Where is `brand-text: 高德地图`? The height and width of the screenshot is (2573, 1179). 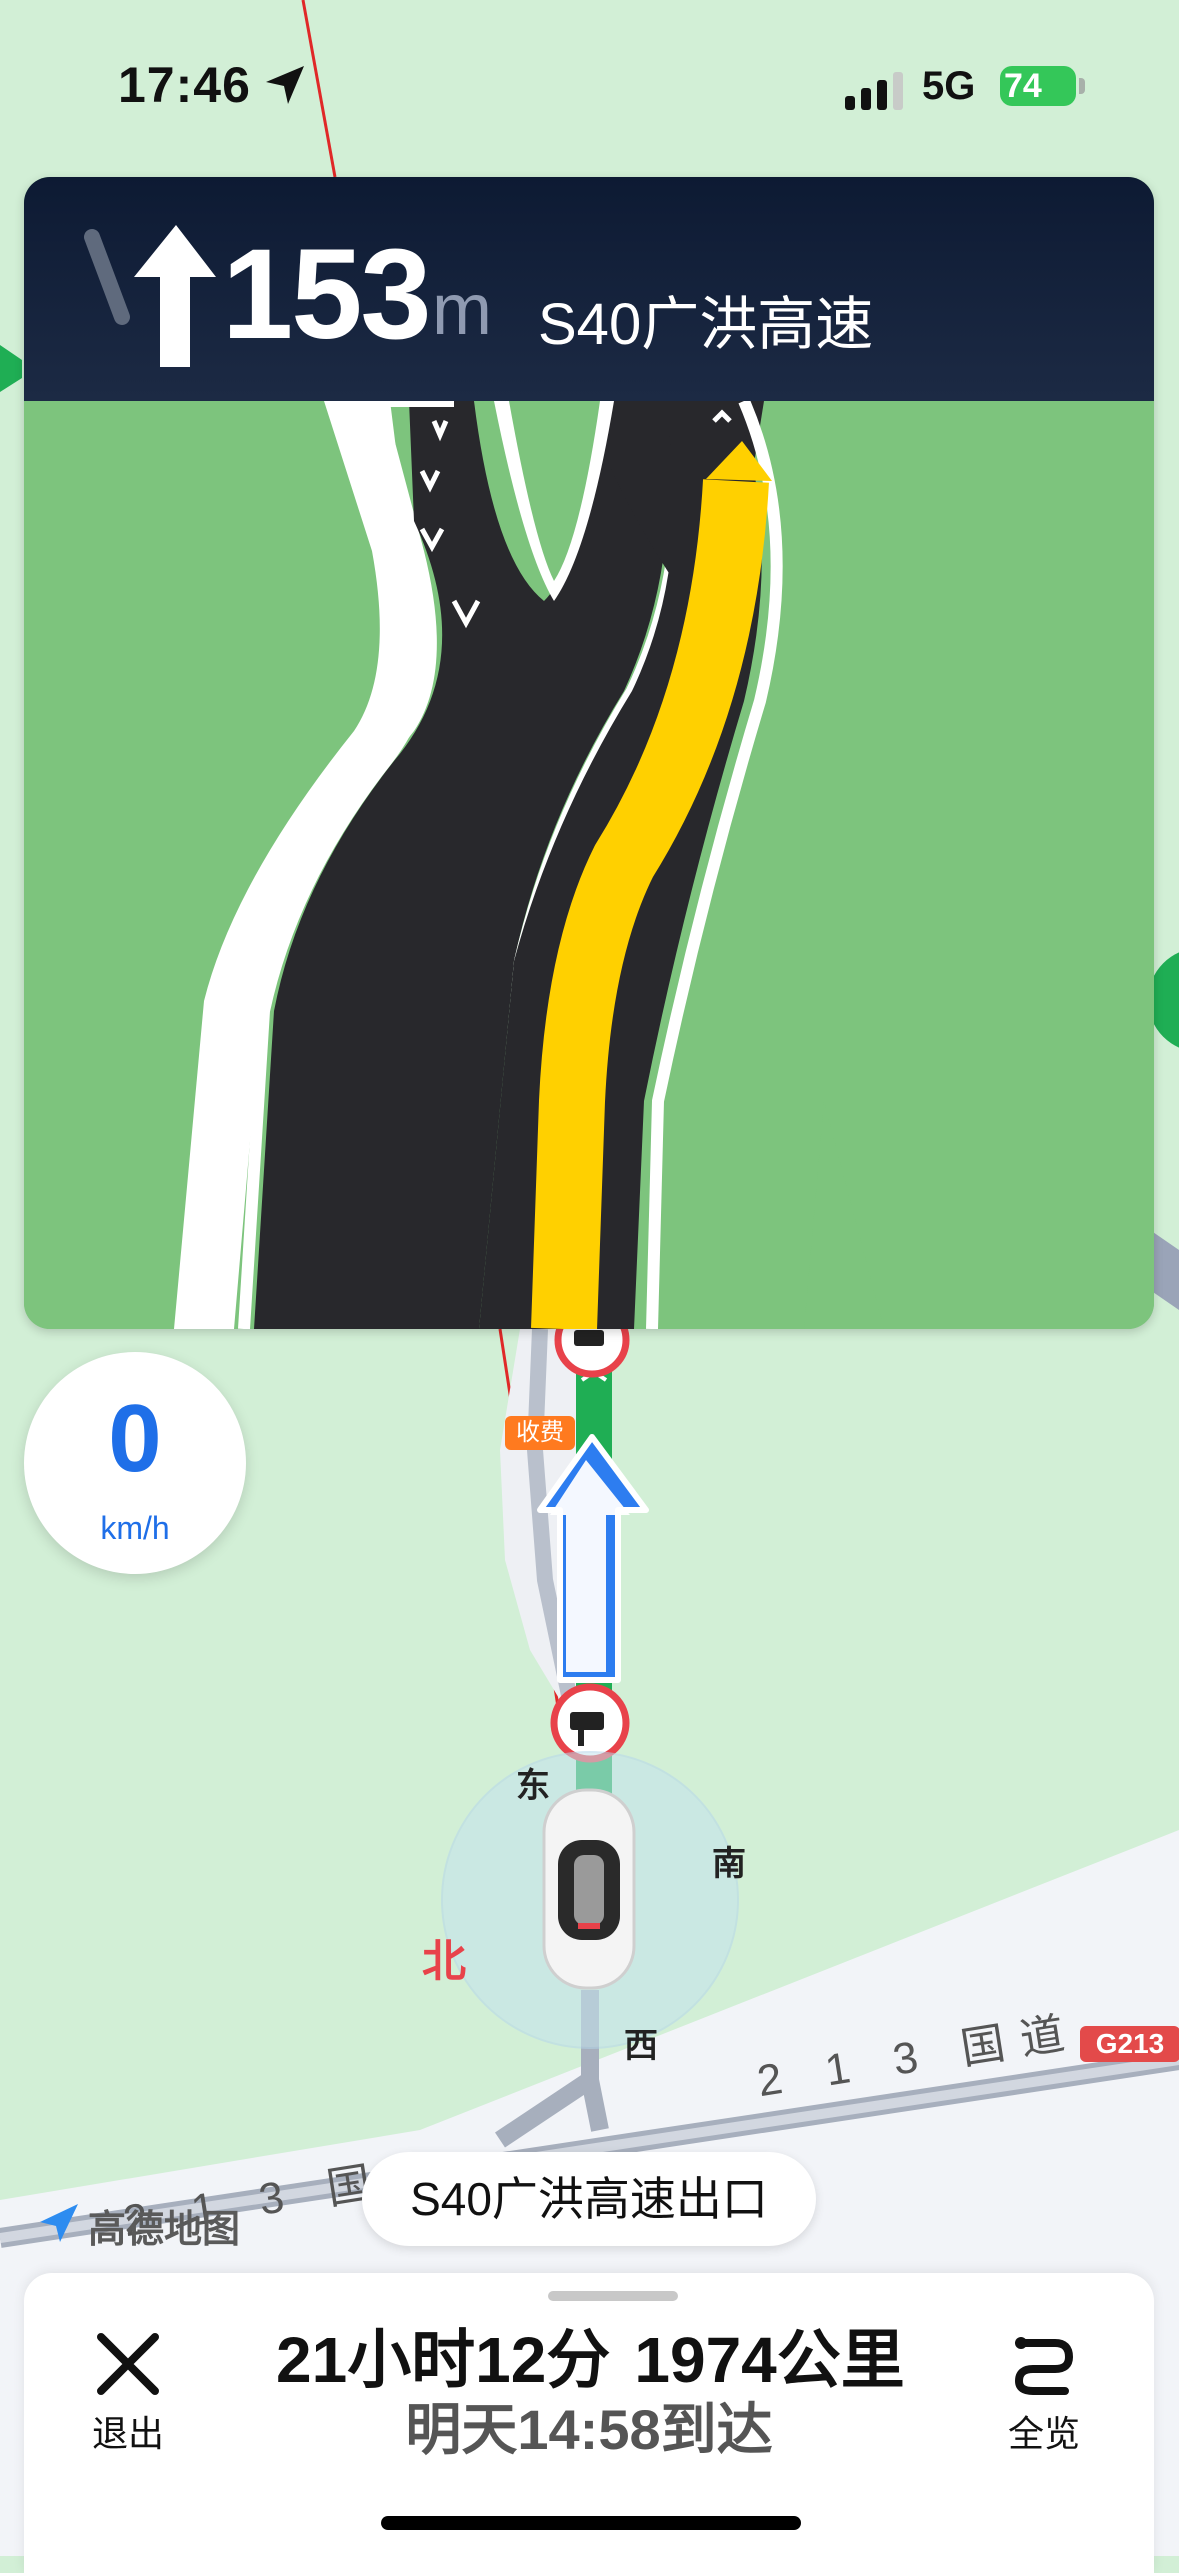 brand-text: 高德地图 is located at coordinates (164, 2230).